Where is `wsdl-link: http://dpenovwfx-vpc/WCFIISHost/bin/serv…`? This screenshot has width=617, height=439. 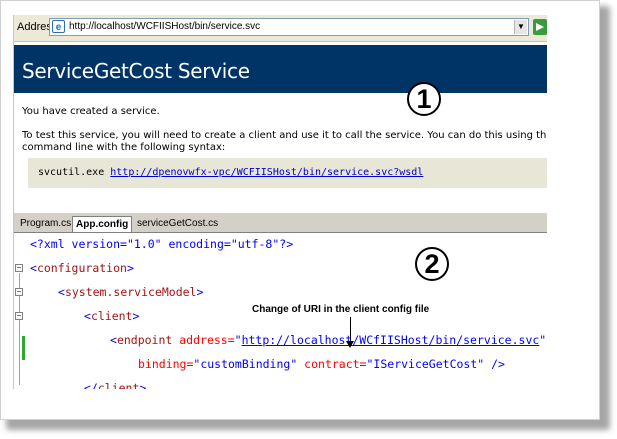 wsdl-link: http://dpenovwfx-vpc/WCFIISHost/bin/serv… is located at coordinates (266, 172).